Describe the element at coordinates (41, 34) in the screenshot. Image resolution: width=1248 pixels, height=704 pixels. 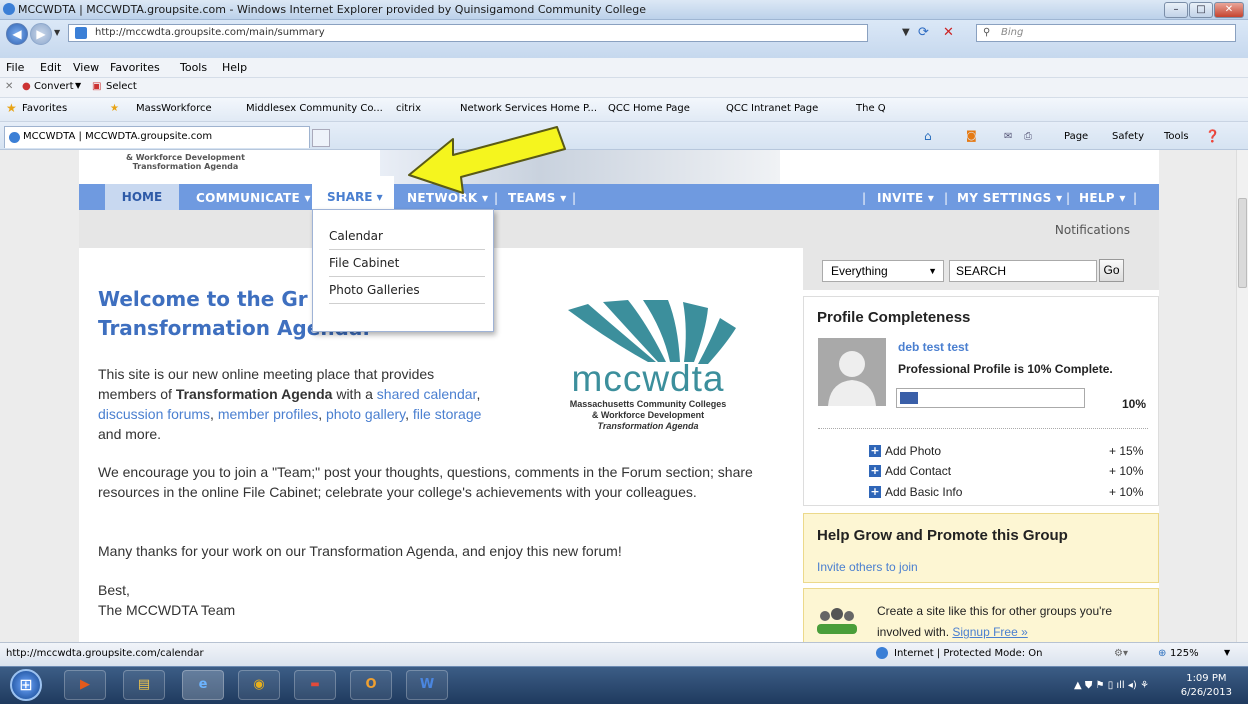
I see `forward-icon: ▶` at that location.